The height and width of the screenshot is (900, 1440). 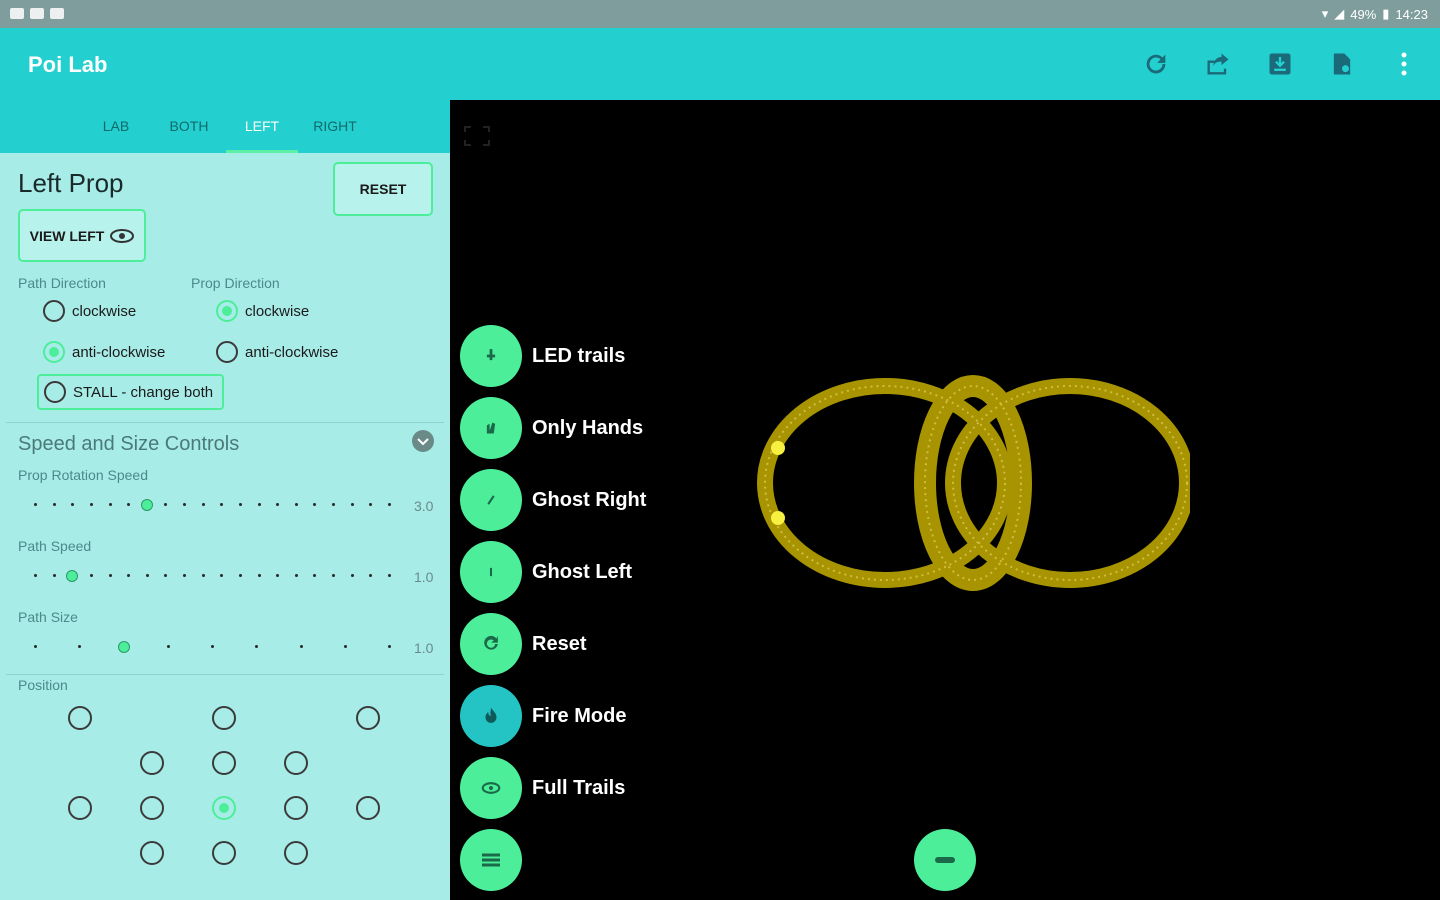 I want to click on path-anticlockwise-radio, so click(x=54, y=352).